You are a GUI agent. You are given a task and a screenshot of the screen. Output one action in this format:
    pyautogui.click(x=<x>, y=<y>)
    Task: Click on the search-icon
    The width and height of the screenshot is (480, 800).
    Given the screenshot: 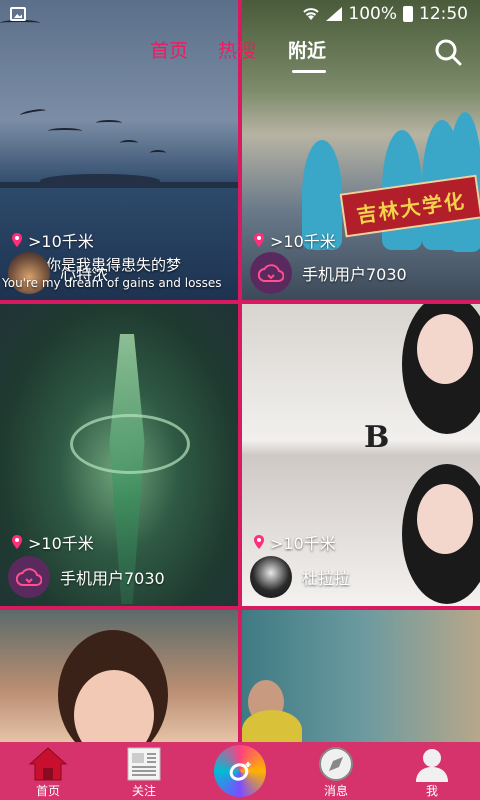 What is the action you would take?
    pyautogui.click(x=448, y=52)
    